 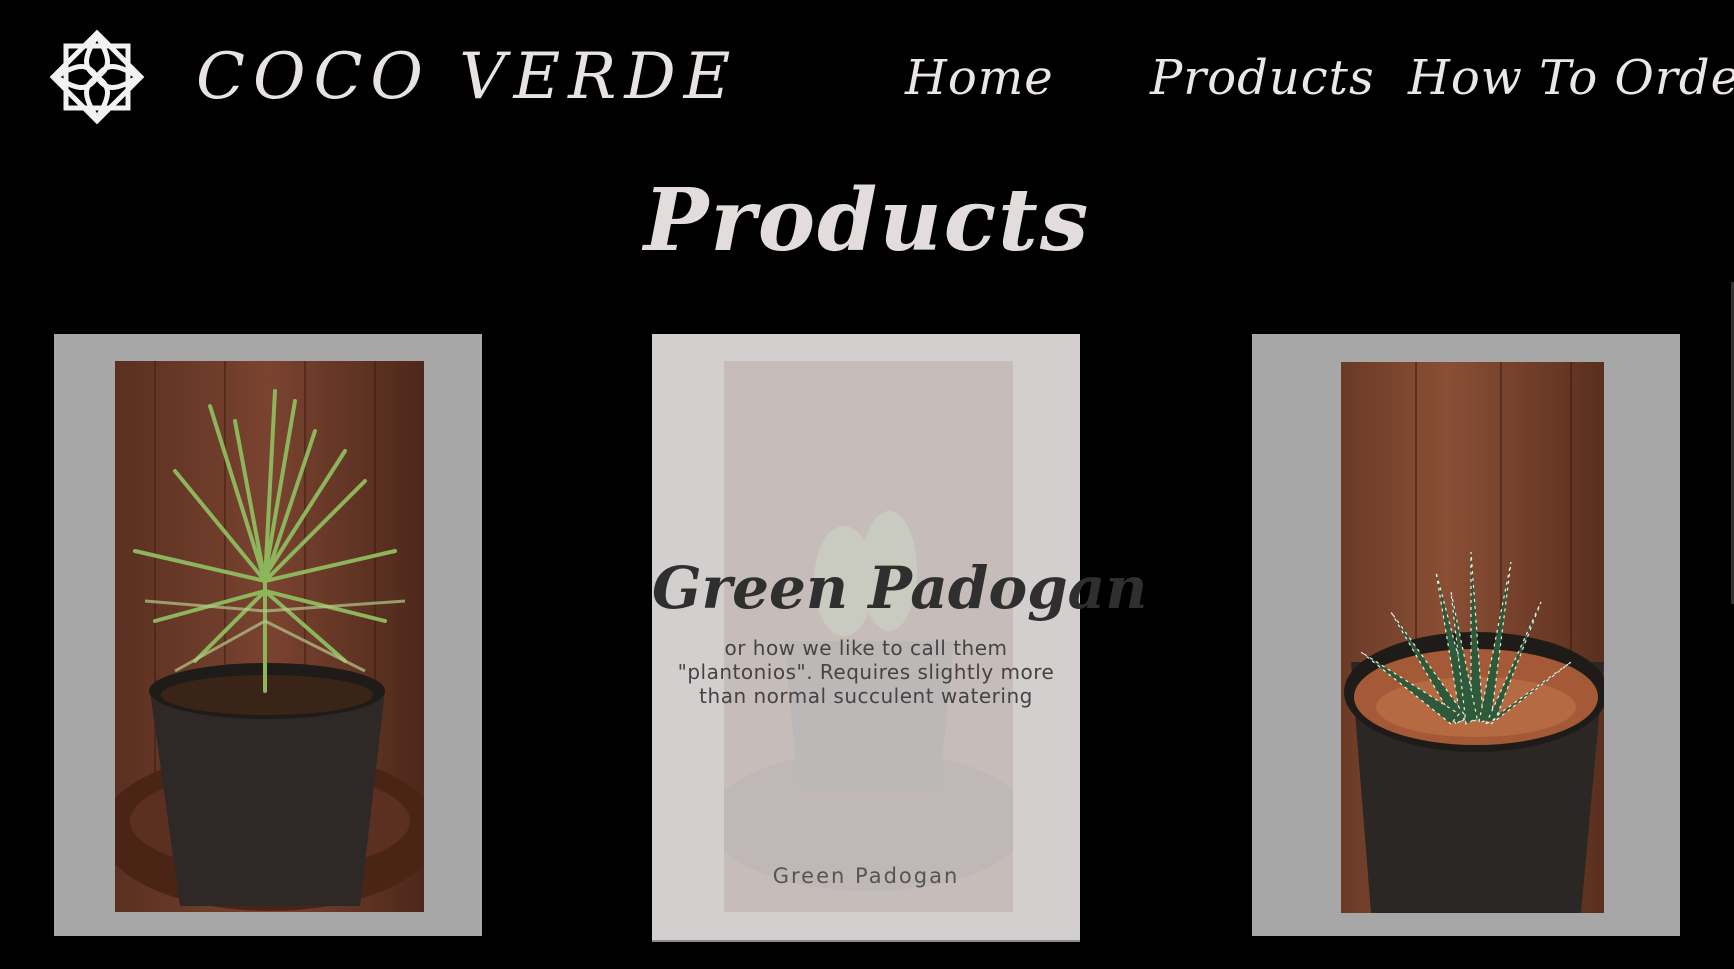 What do you see at coordinates (1571, 78) in the screenshot?
I see `nav-link-how-to-order: How To Order` at bounding box center [1571, 78].